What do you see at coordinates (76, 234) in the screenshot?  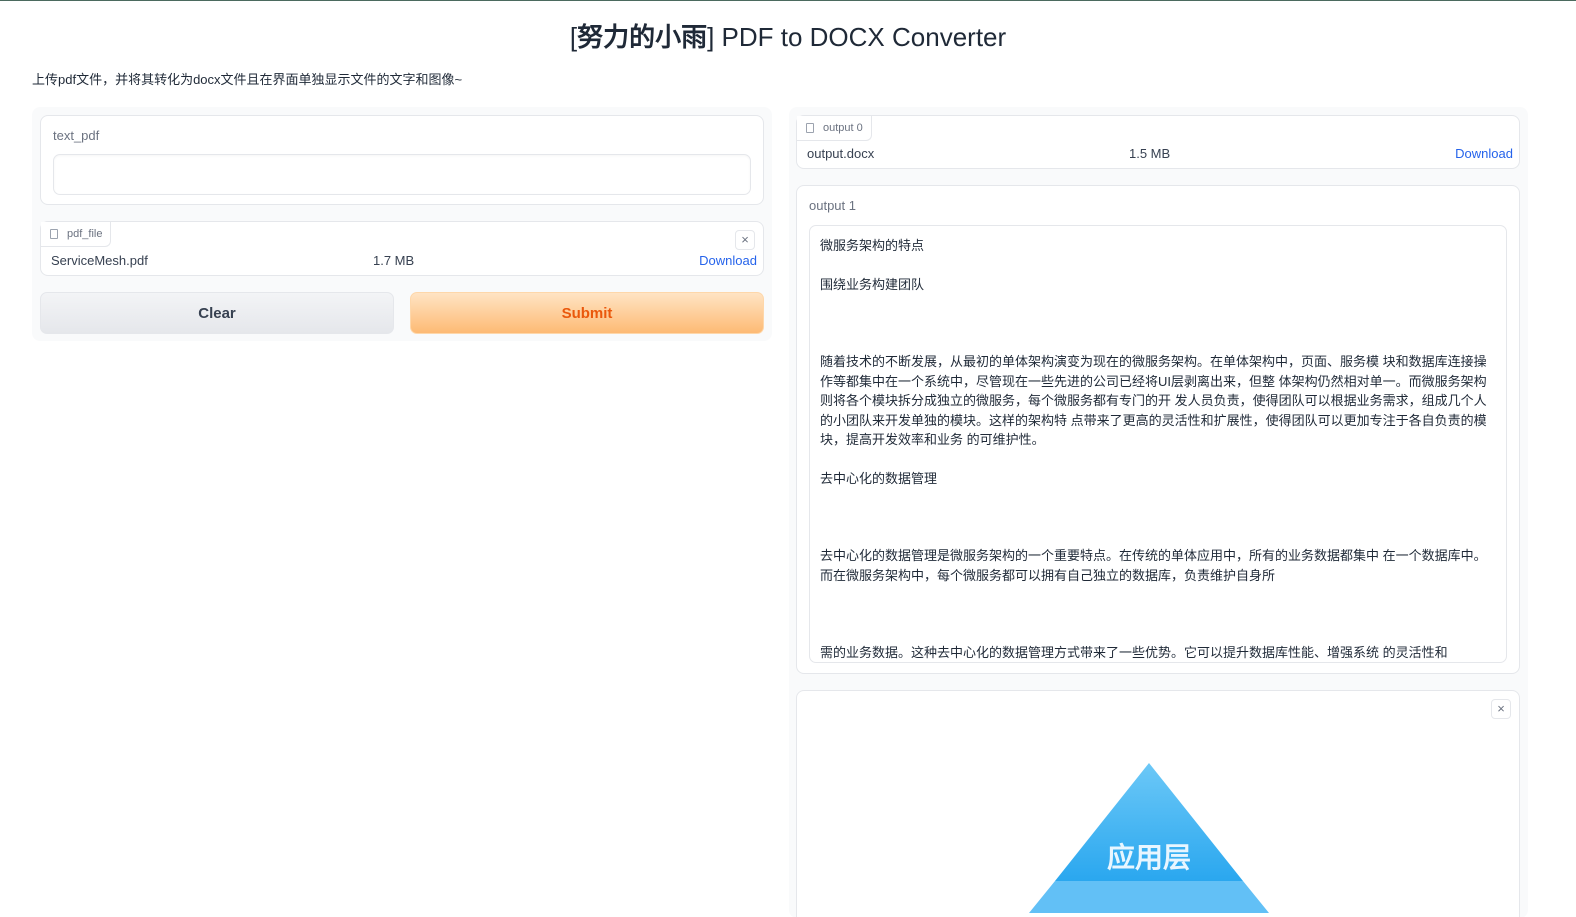 I see `pdf-file-label: pdf_file` at bounding box center [76, 234].